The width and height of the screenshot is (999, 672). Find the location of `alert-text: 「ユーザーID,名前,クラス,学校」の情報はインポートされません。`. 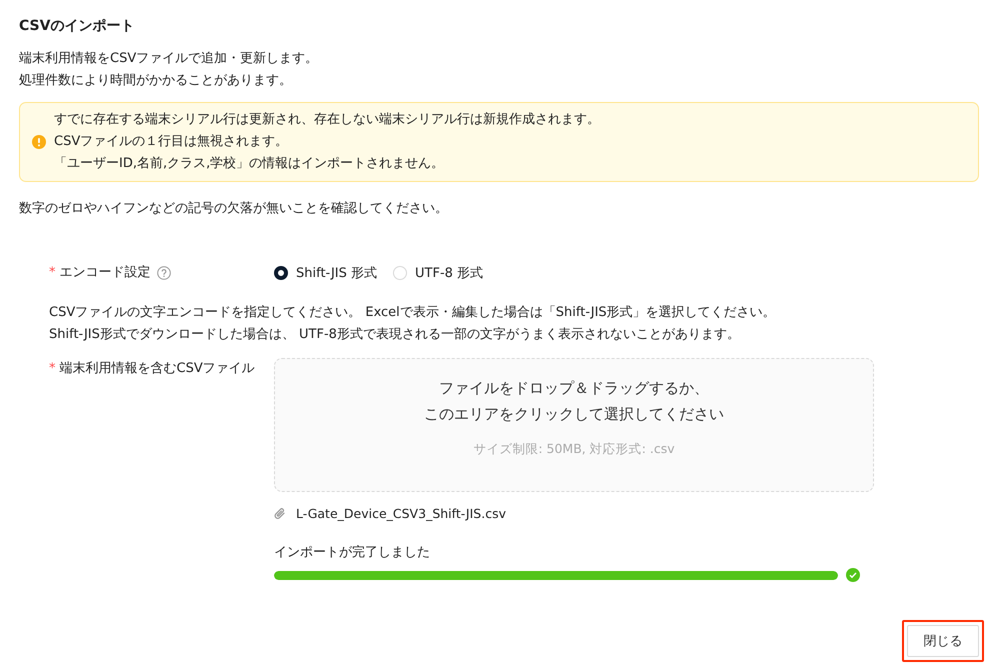

alert-text: 「ユーザーID,名前,クラス,学校」の情報はインポートされません。 is located at coordinates (250, 164).